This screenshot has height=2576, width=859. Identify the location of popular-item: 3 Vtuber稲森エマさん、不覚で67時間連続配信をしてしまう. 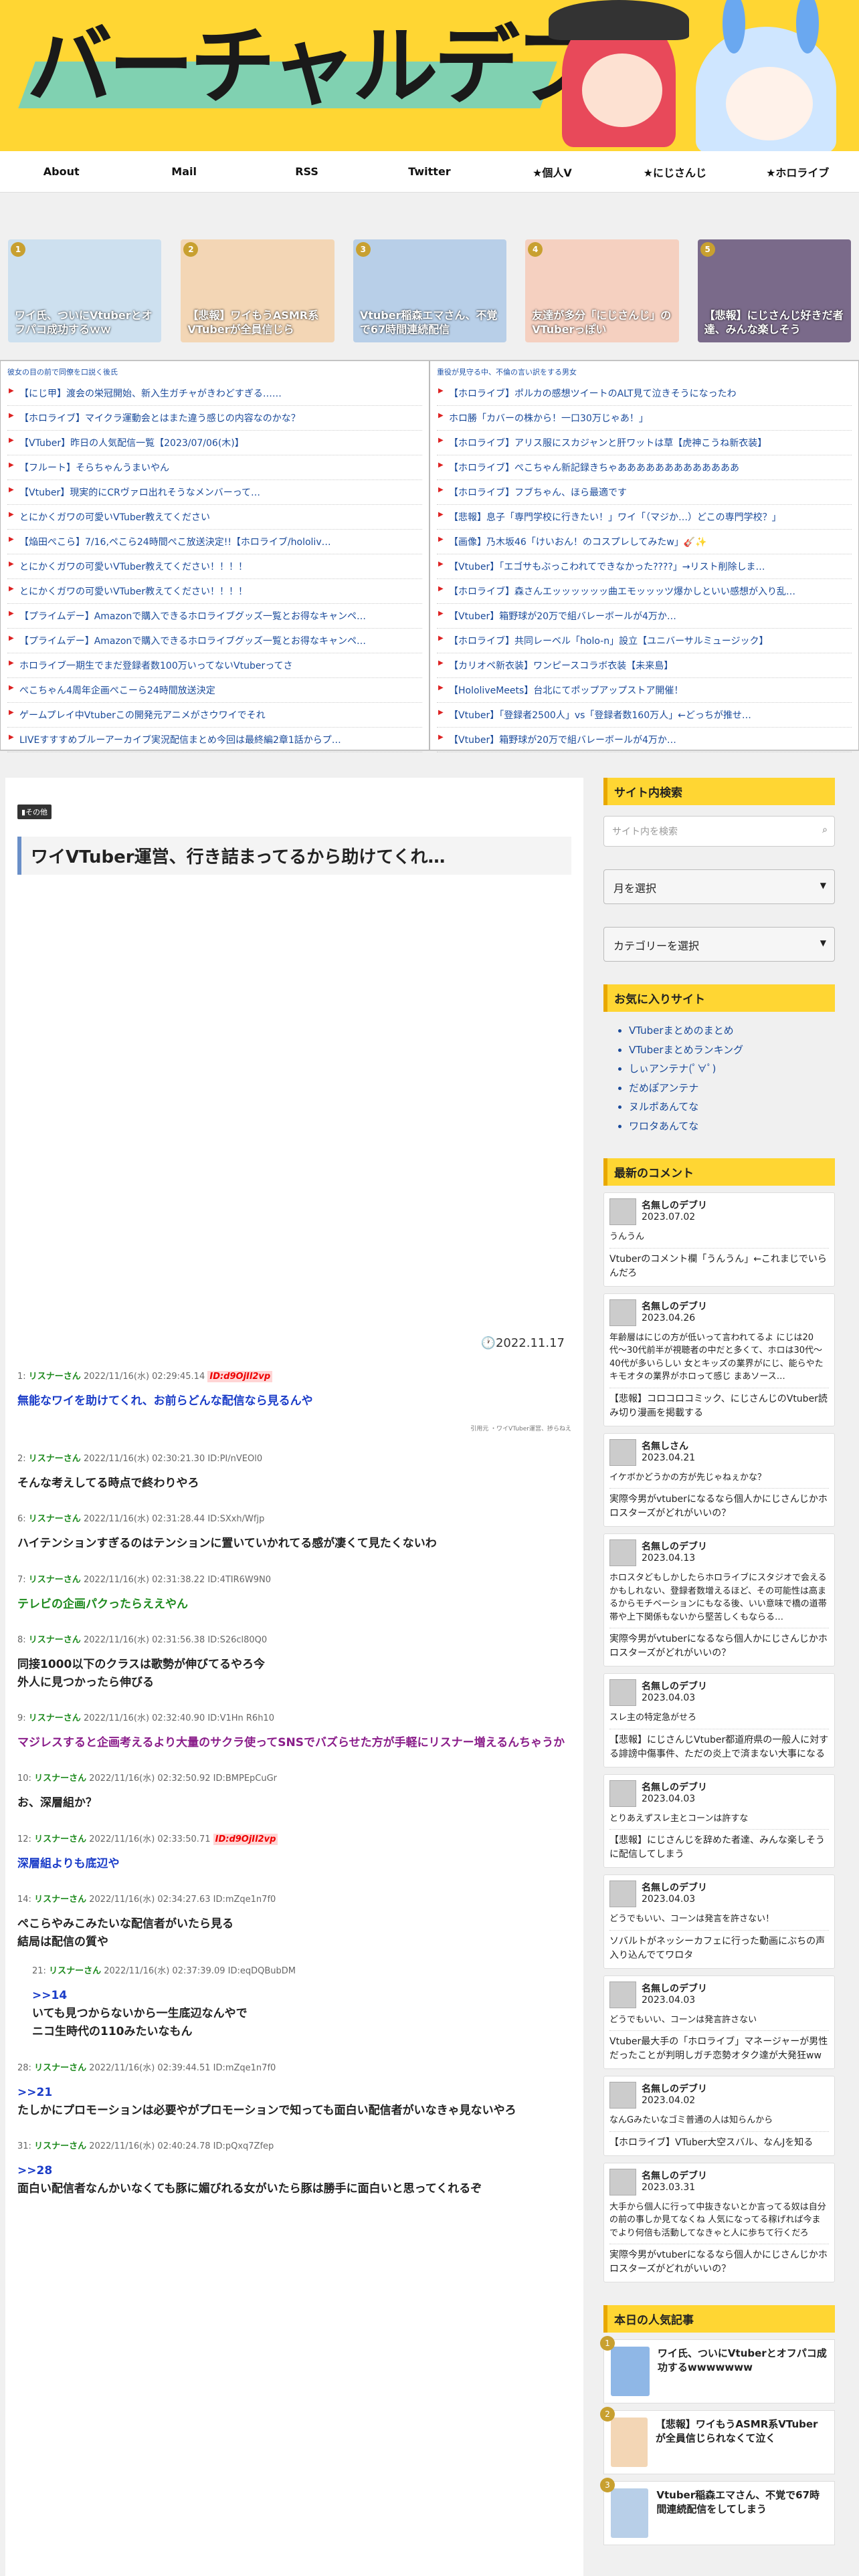
(718, 2511).